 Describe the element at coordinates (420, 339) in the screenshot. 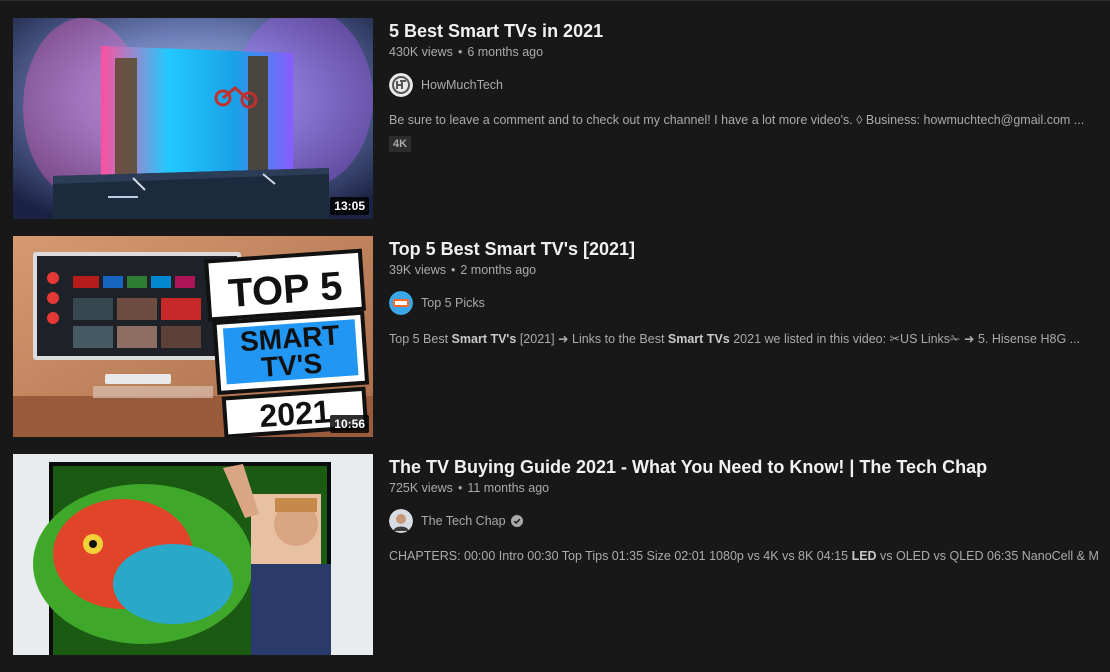

I see `description-text: Top 5 Best` at that location.